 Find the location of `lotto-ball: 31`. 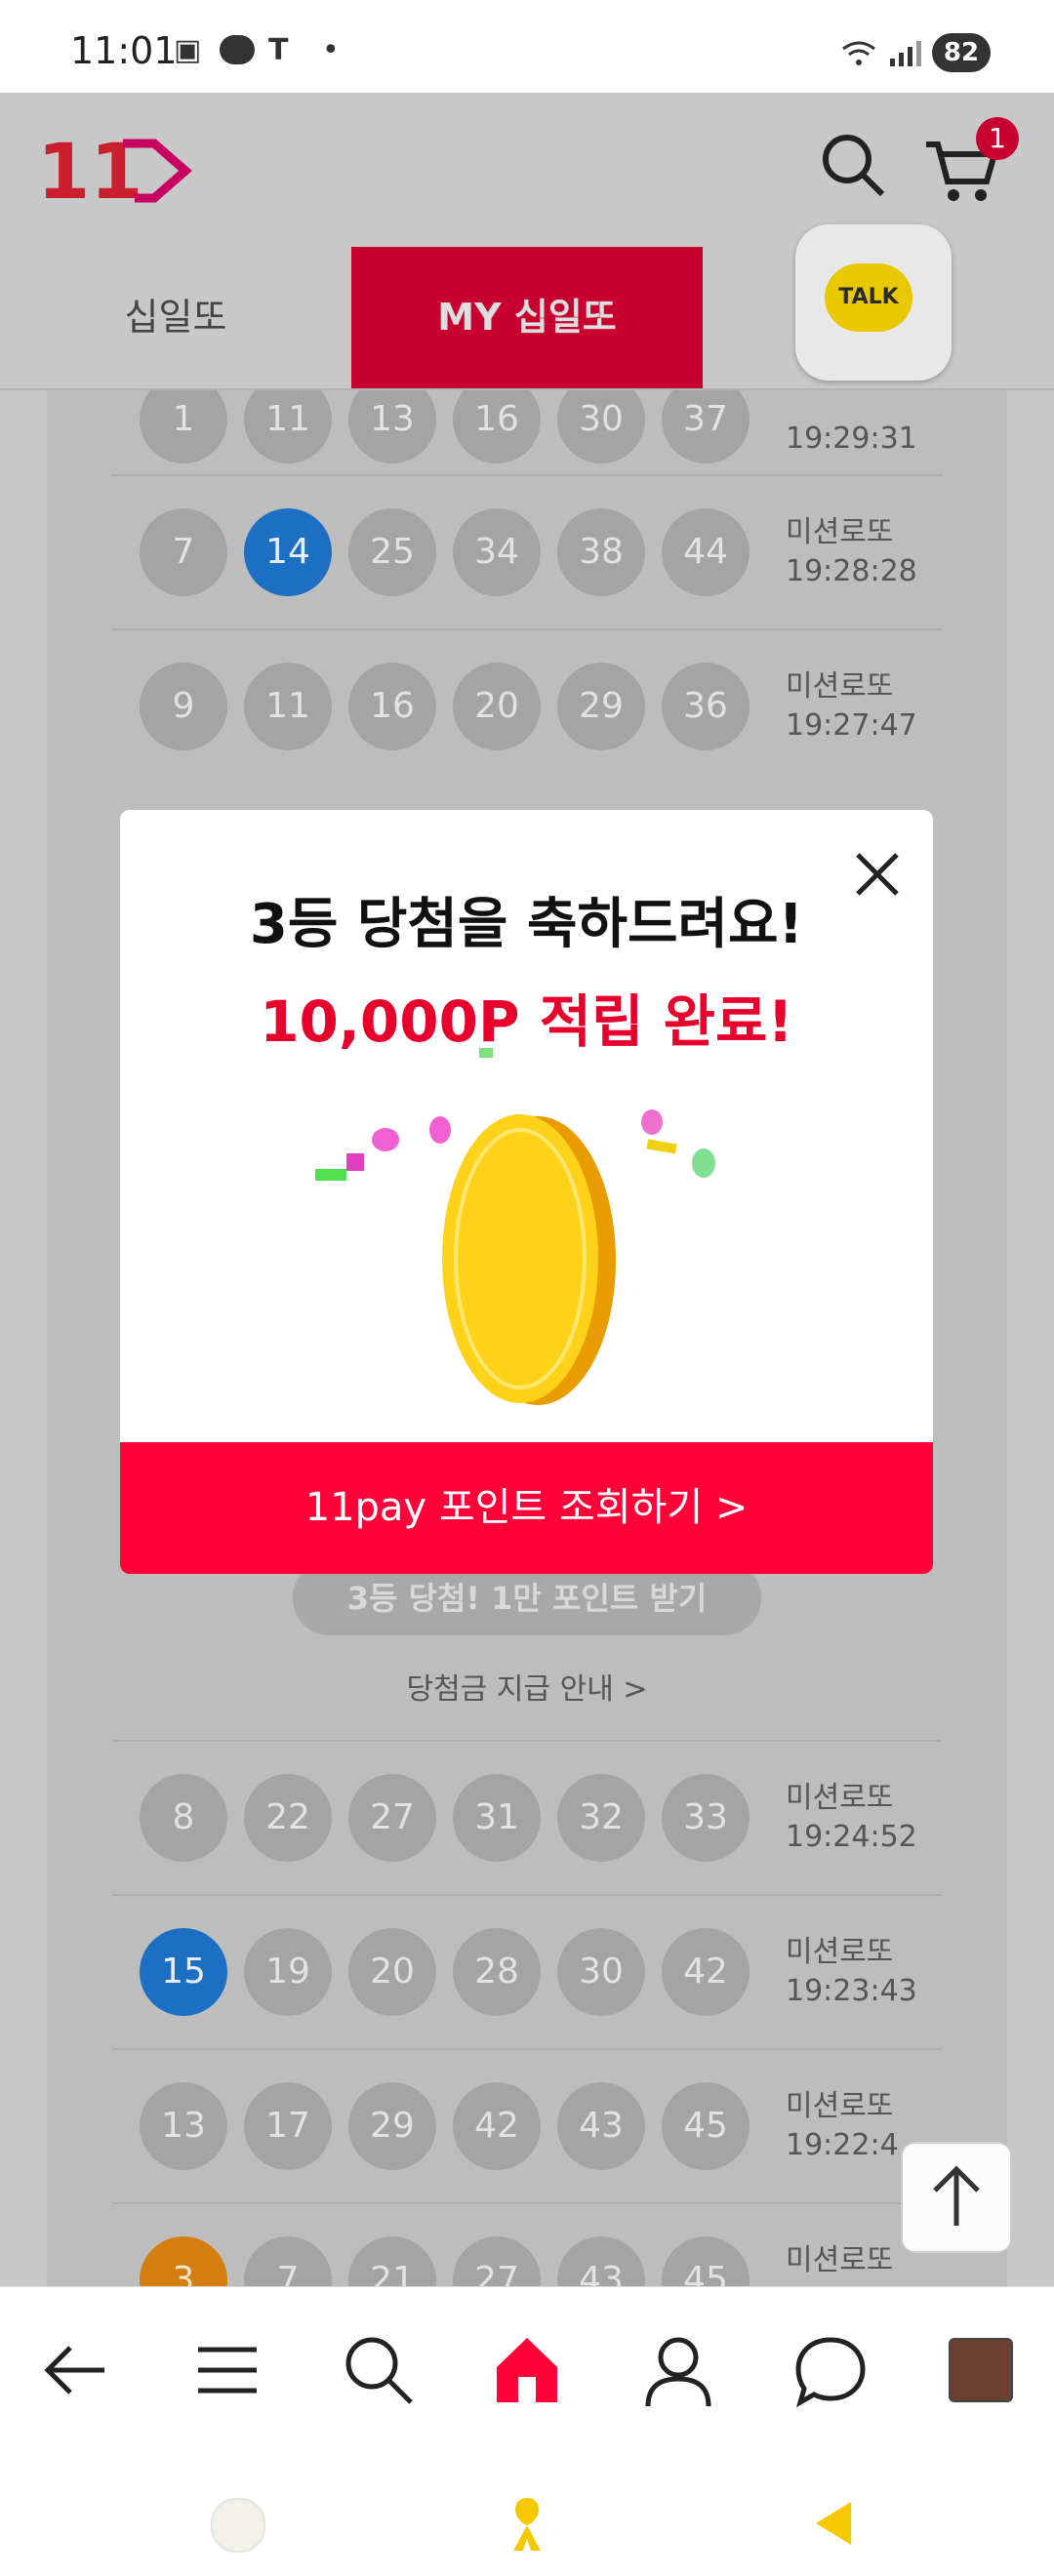

lotto-ball: 31 is located at coordinates (497, 1818).